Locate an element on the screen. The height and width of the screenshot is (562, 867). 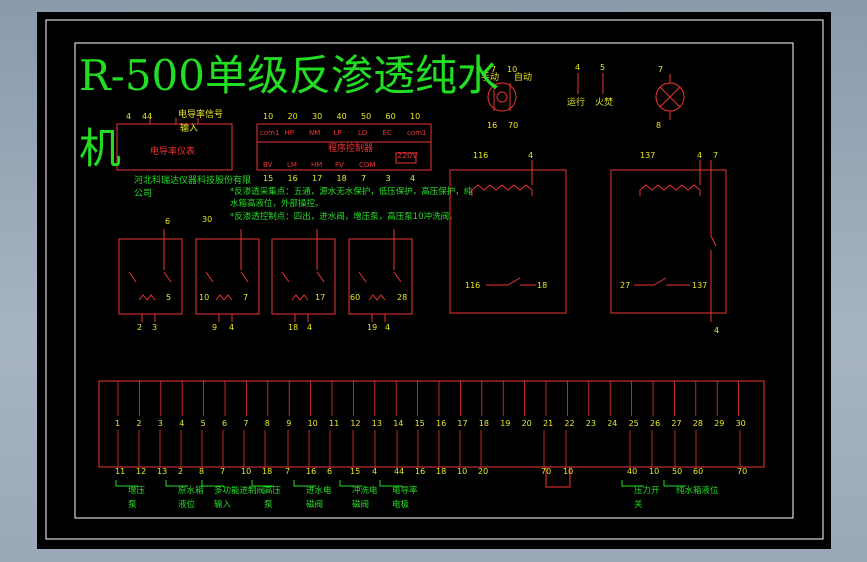
contactor-left-num-2: 4 is located at coordinates (530, 155).